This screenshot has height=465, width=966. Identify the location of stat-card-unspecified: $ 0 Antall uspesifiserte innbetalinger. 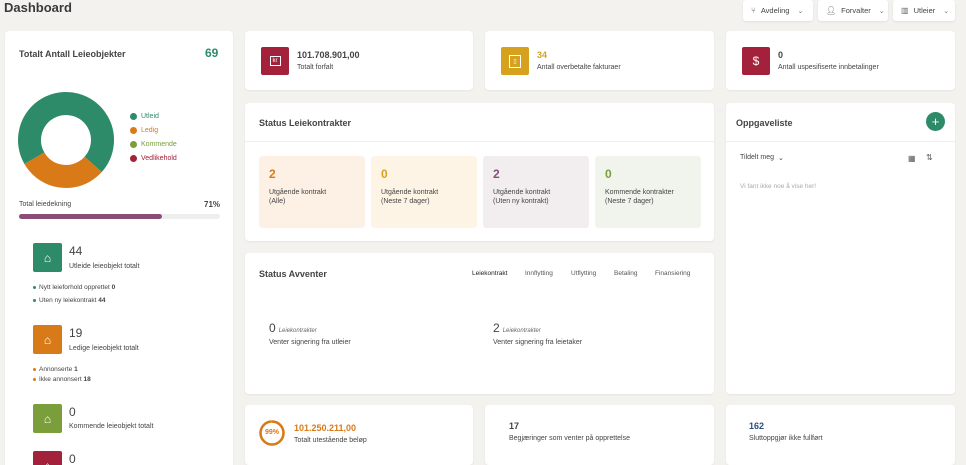
(840, 60).